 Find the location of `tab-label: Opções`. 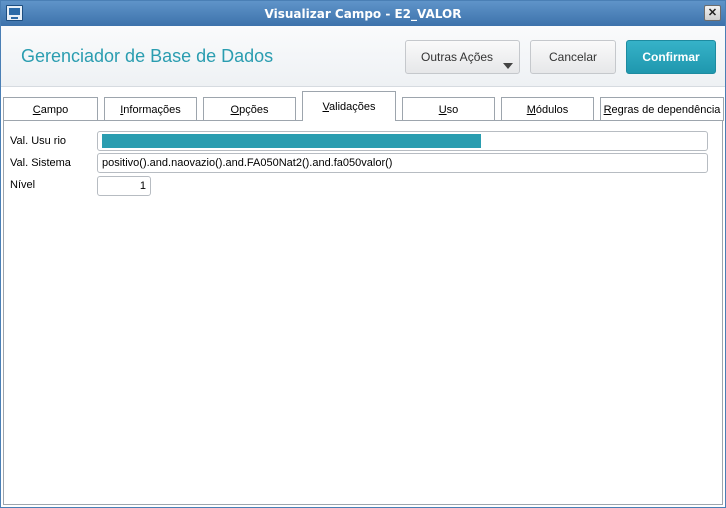

tab-label: Opções is located at coordinates (249, 110).